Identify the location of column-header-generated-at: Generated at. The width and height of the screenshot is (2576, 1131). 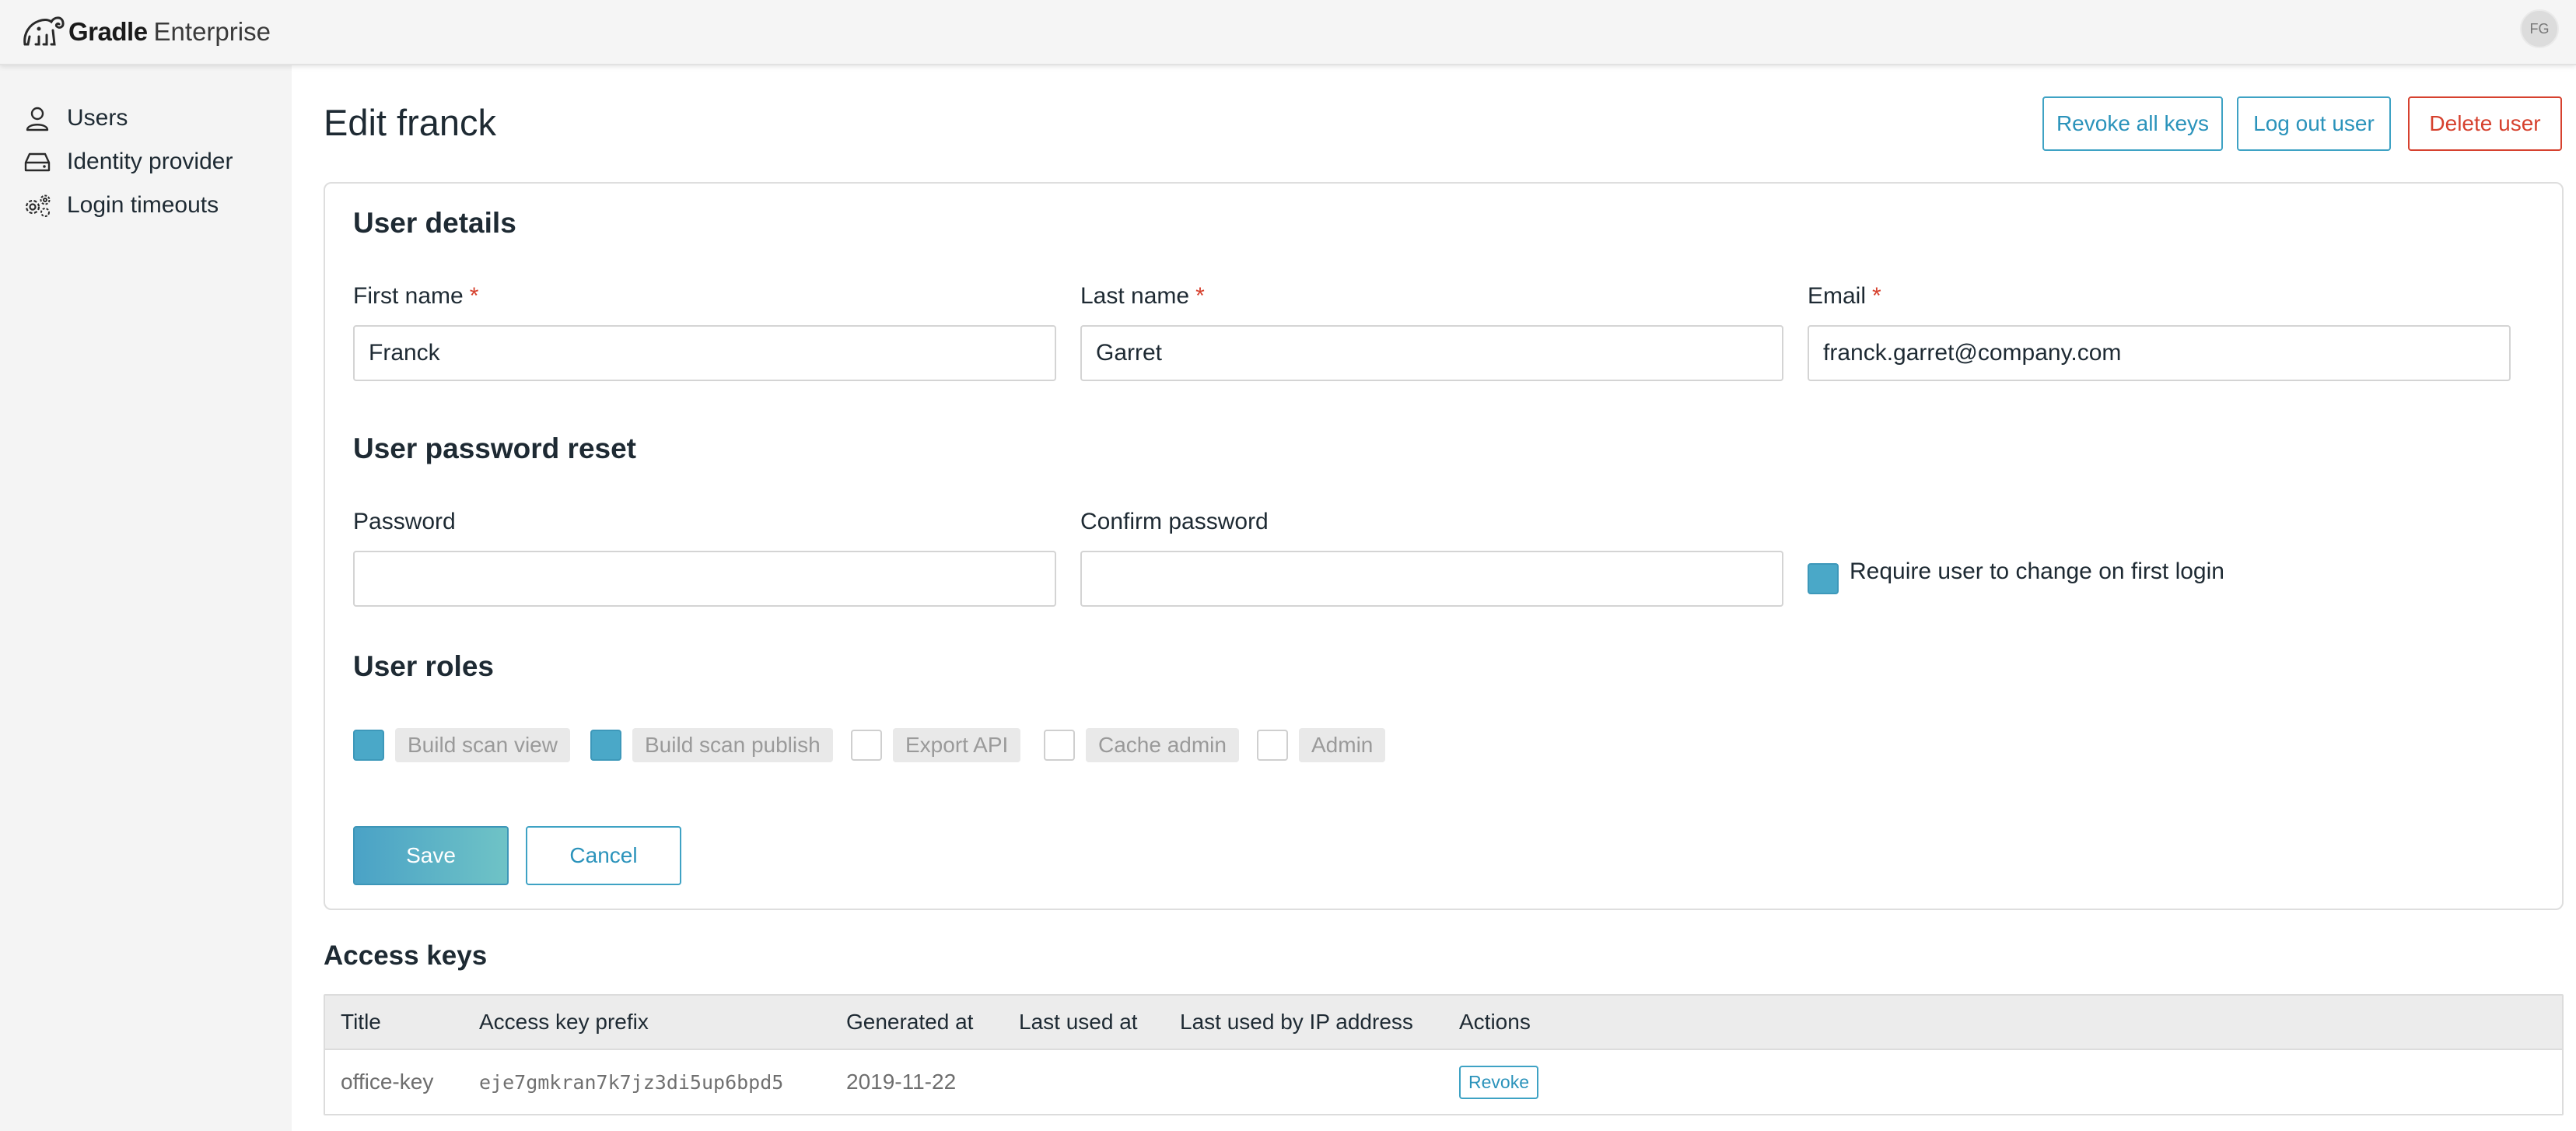
(910, 1022).